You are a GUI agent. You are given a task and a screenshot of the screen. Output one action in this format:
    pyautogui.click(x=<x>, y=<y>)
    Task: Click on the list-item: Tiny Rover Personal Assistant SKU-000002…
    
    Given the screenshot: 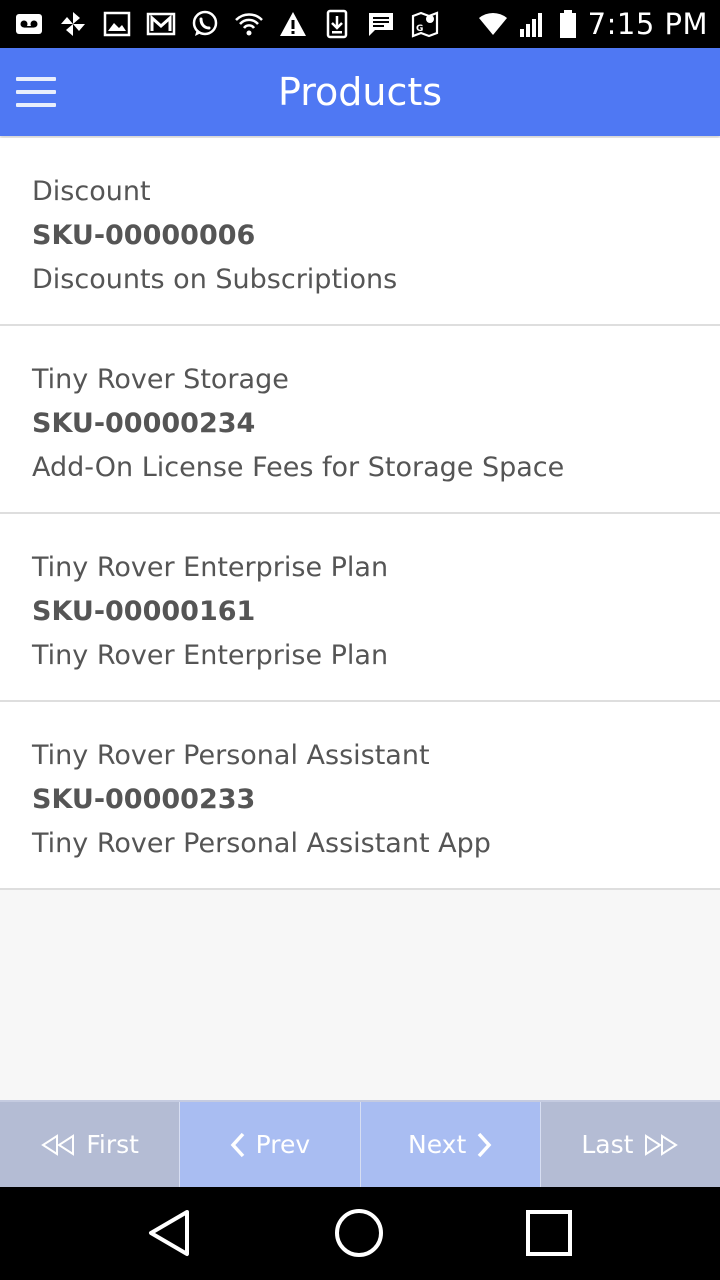 What is the action you would take?
    pyautogui.click(x=360, y=796)
    